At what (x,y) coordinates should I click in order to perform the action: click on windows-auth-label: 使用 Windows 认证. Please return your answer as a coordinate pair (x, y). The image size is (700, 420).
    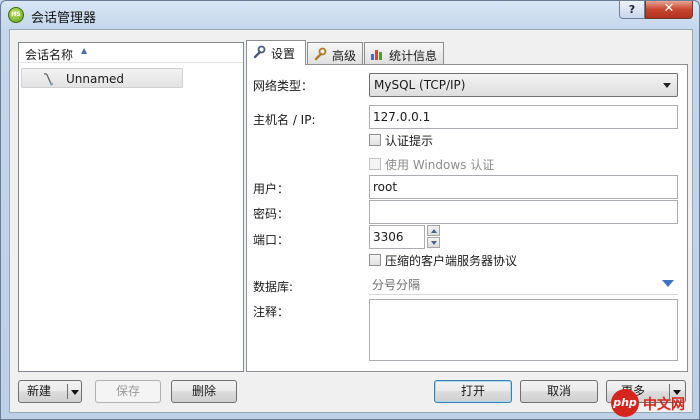
    Looking at the image, I should click on (440, 165).